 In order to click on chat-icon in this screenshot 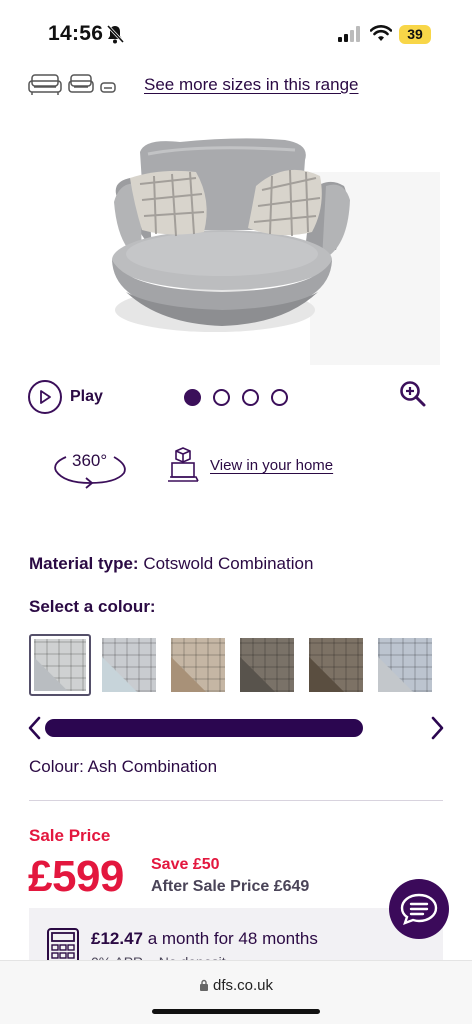, I will do `click(419, 909)`.